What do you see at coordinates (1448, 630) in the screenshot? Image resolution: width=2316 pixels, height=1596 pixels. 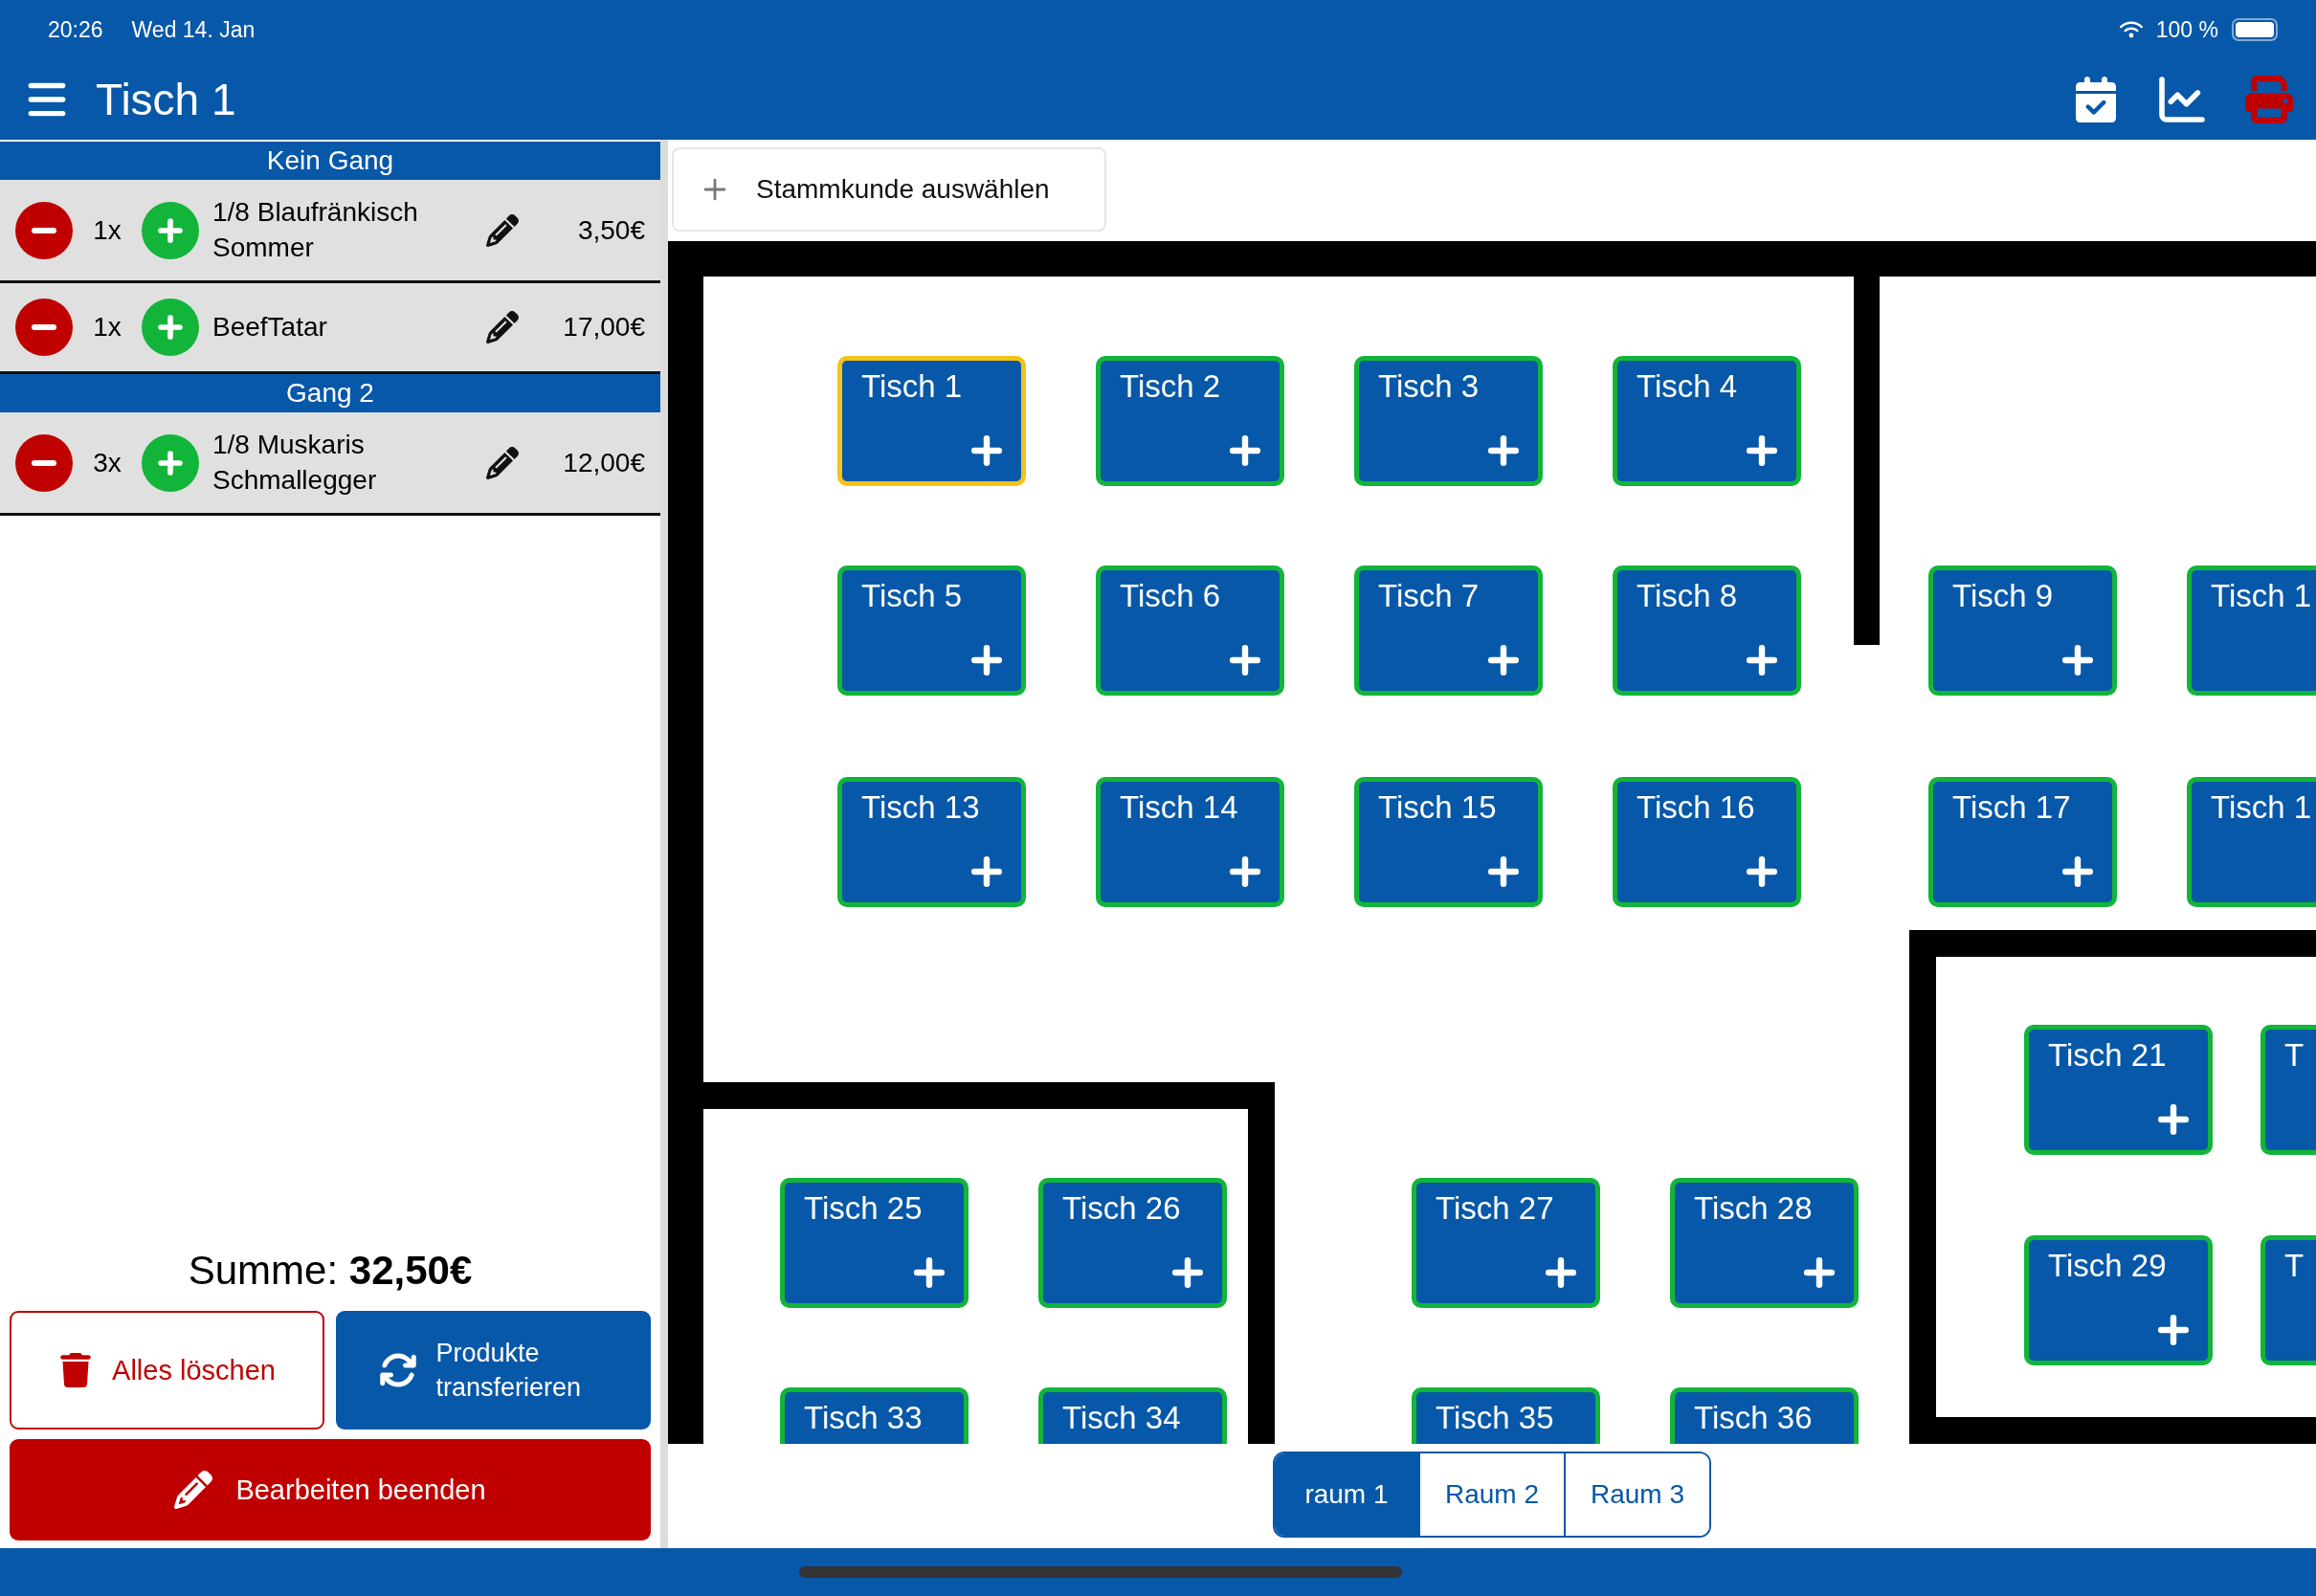 I see `table-card: Tisch 7` at bounding box center [1448, 630].